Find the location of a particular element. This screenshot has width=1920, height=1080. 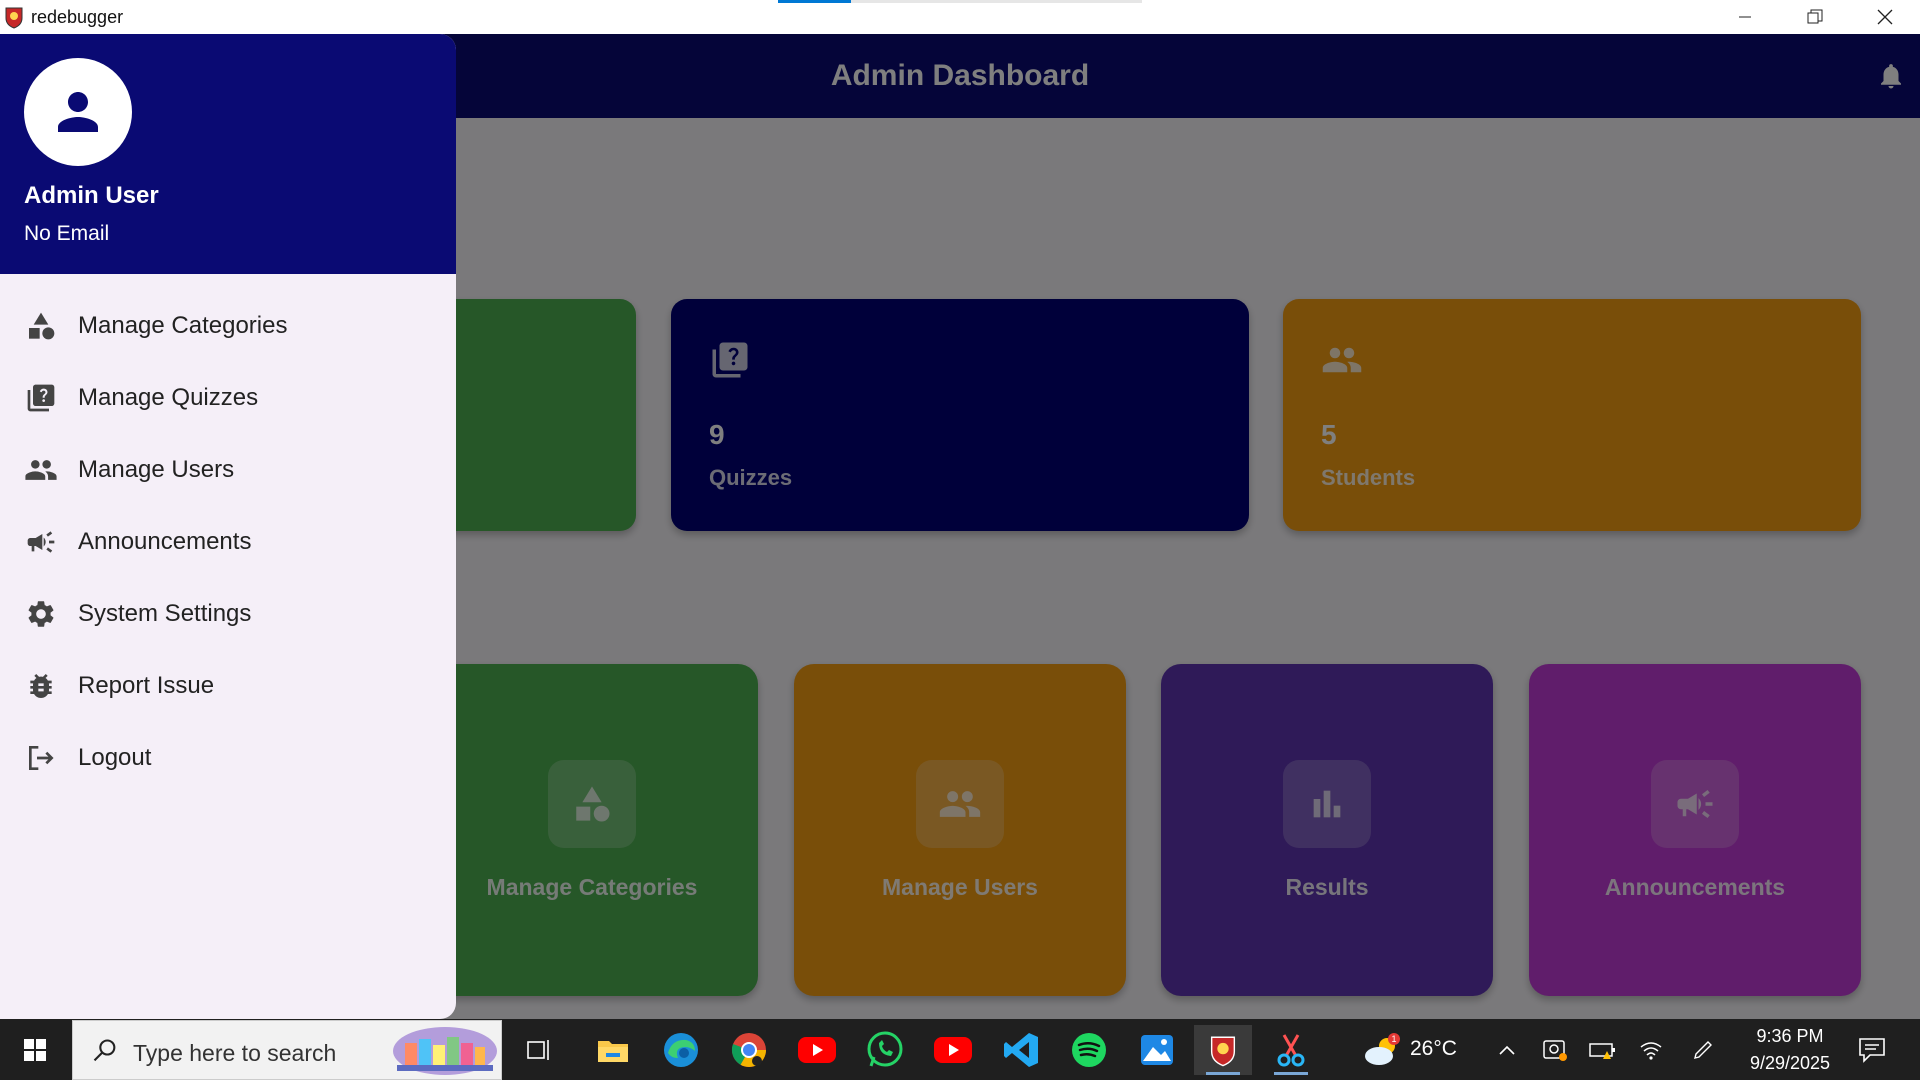

whatsapp-icon is located at coordinates (885, 1049).